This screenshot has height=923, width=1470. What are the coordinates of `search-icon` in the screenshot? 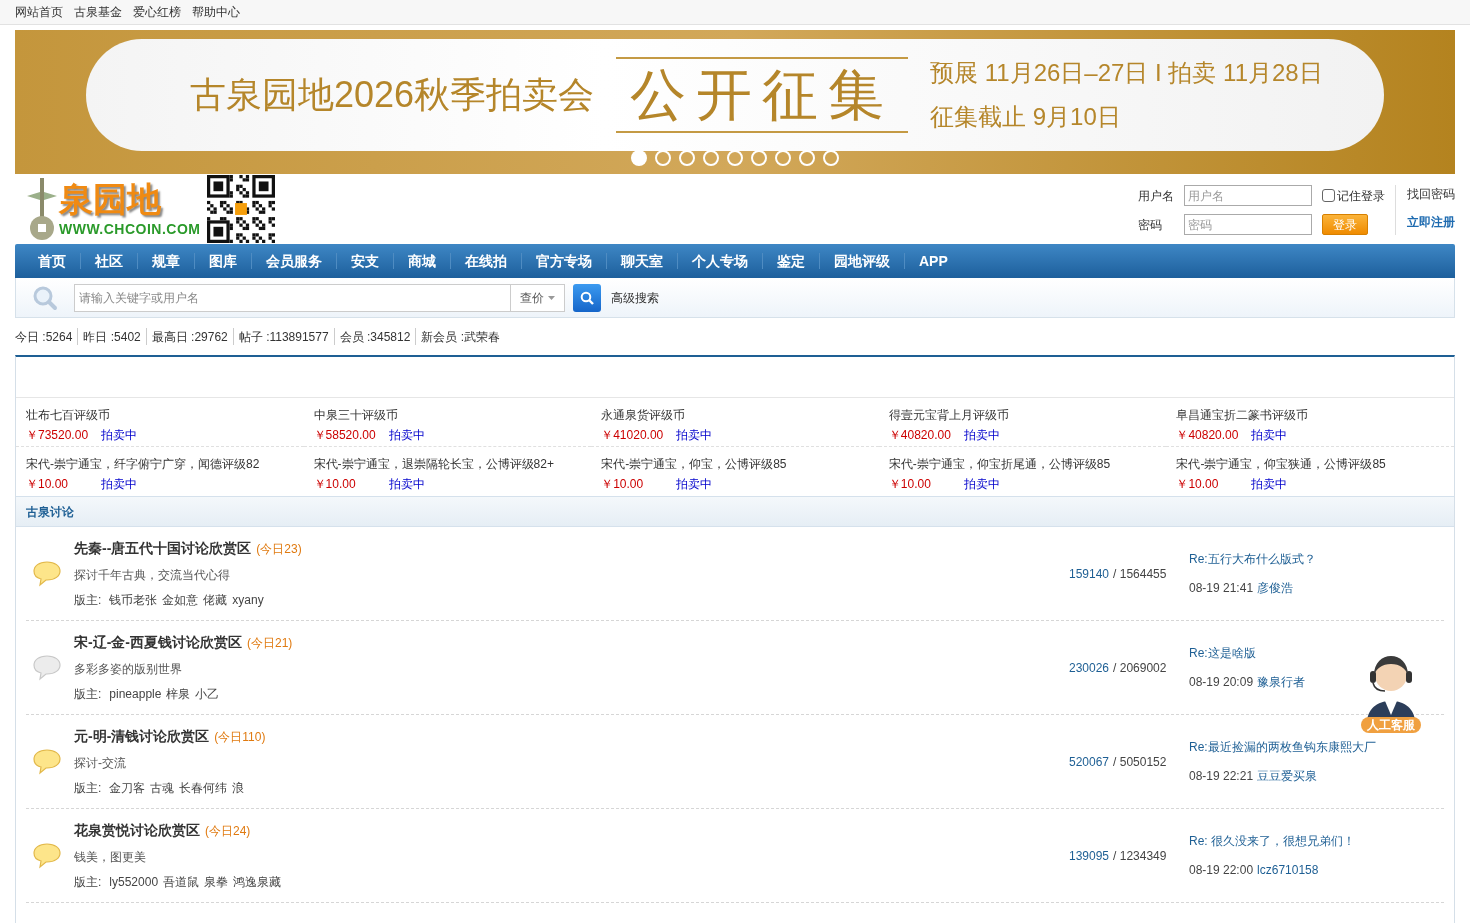 It's located at (45, 297).